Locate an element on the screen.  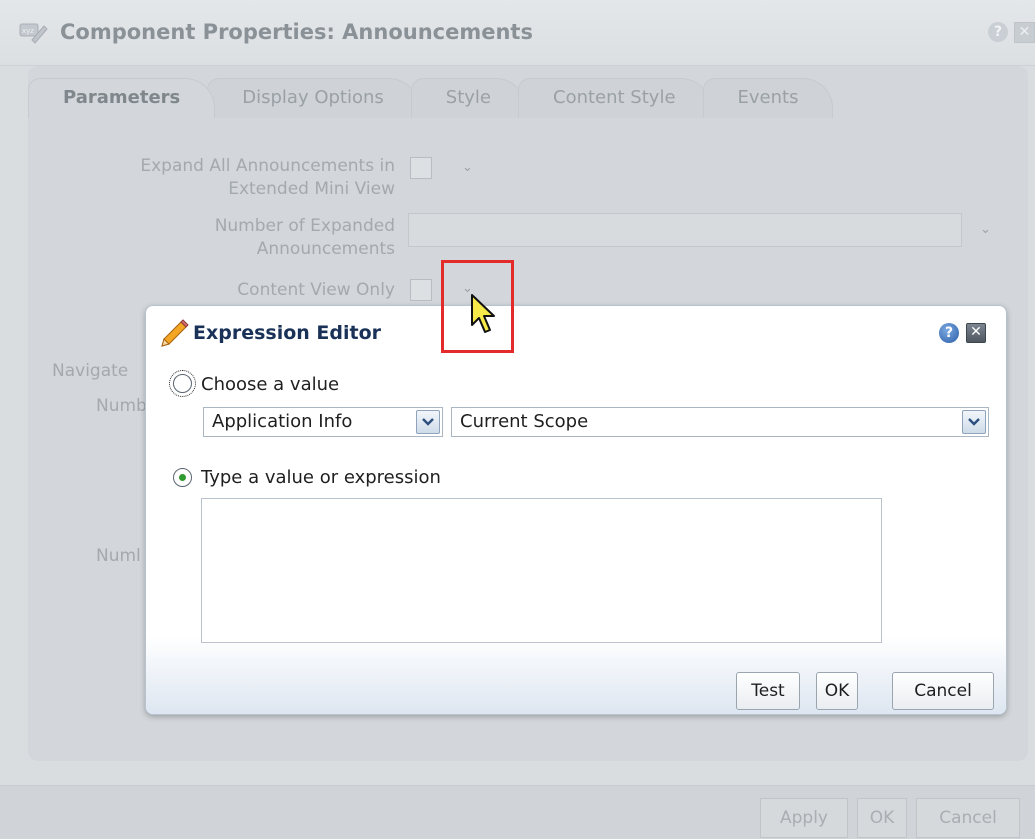
tab-events: Events is located at coordinates (768, 98).